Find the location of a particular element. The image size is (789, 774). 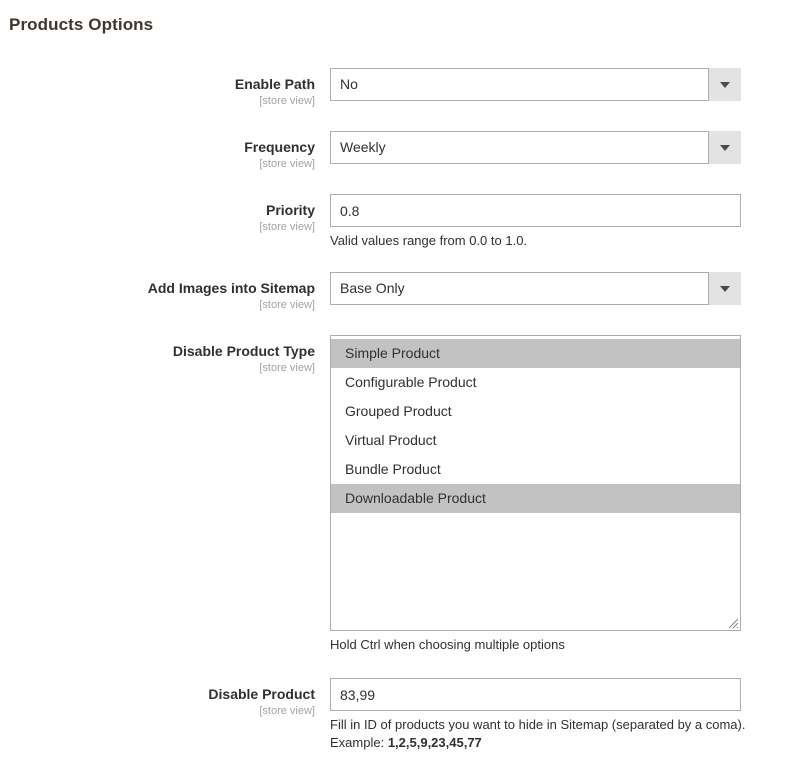

multiselect-option: Virtual Product is located at coordinates (535, 440).